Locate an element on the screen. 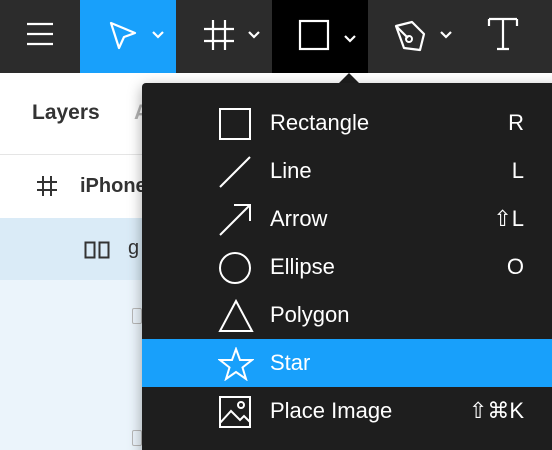  menu-item-shortcut: O is located at coordinates (515, 266).